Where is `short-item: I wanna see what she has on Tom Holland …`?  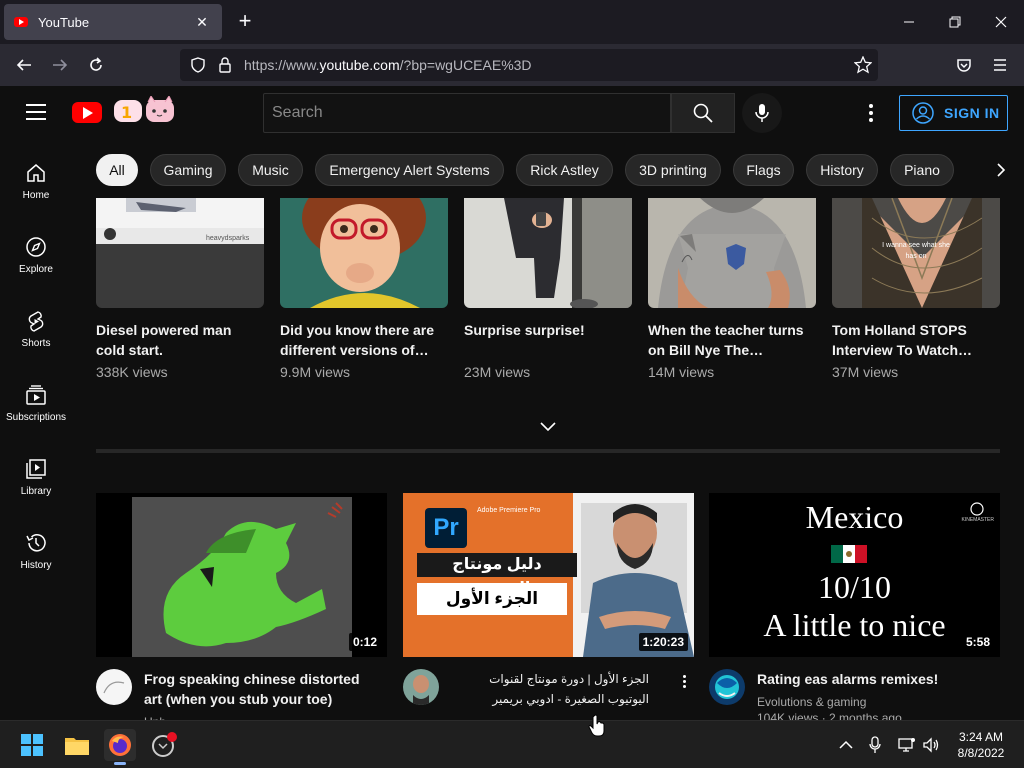
short-item: I wanna see what she has on Tom Holland … is located at coordinates (916, 289).